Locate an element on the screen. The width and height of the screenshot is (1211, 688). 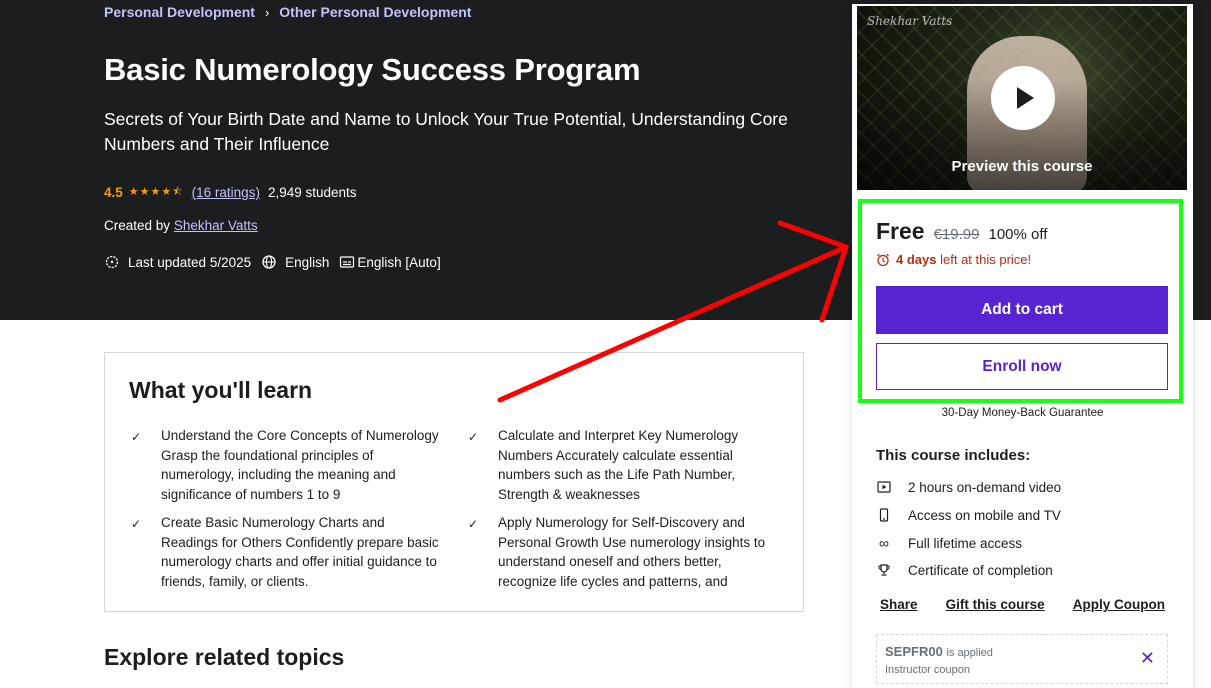
captions-text: English [Auto] is located at coordinates (399, 262).